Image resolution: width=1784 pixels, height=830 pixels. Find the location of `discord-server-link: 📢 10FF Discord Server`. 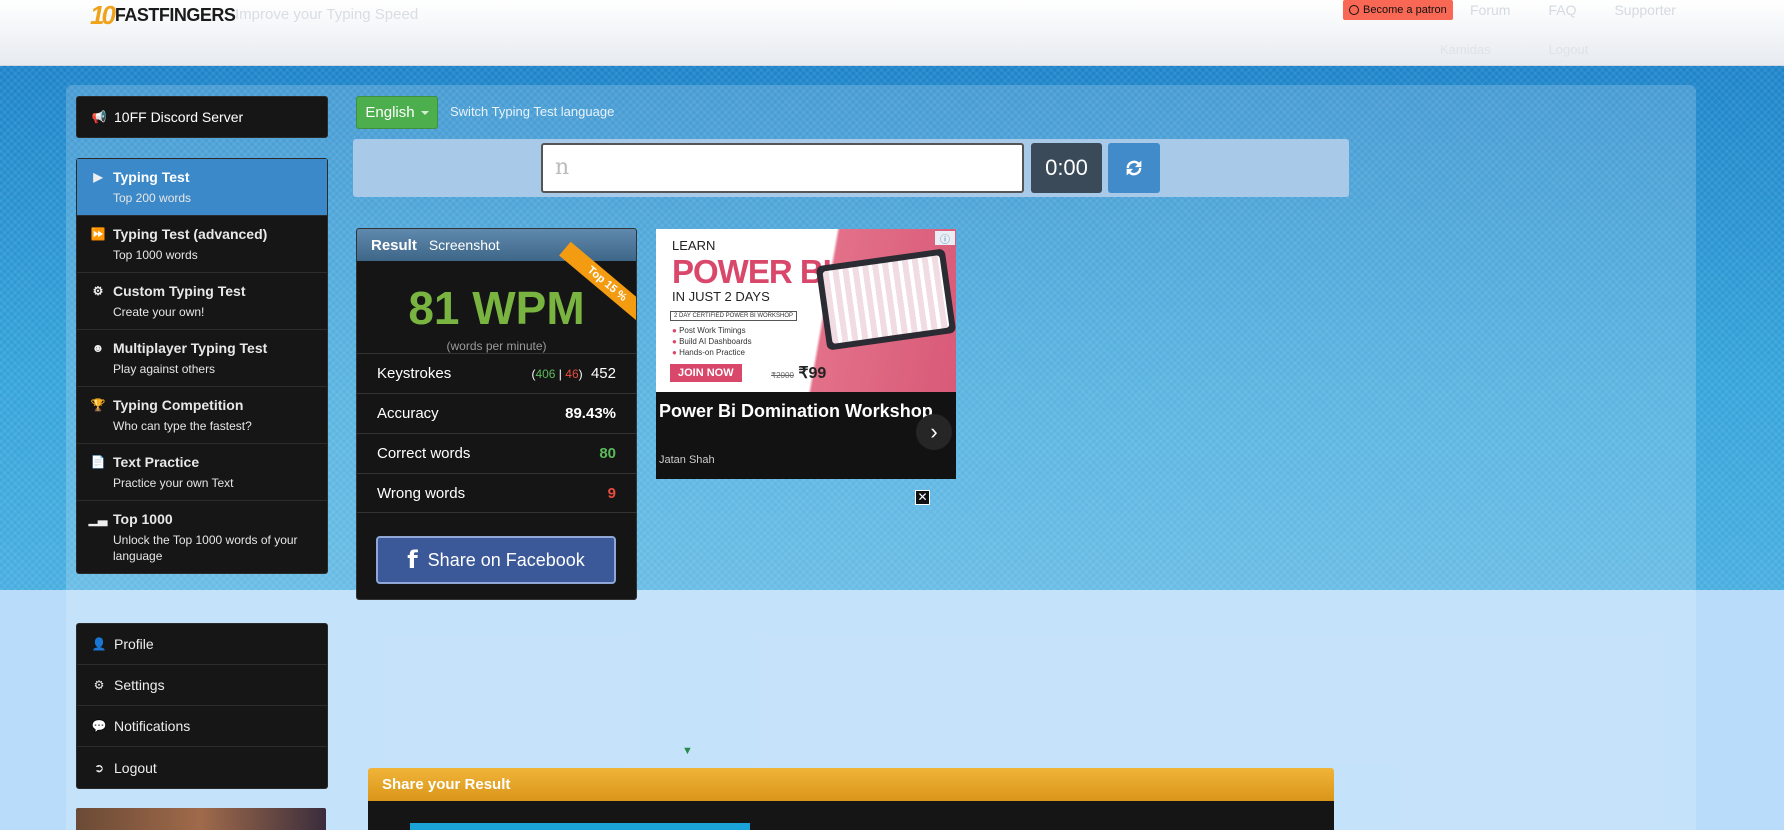

discord-server-link: 📢 10FF Discord Server is located at coordinates (202, 117).